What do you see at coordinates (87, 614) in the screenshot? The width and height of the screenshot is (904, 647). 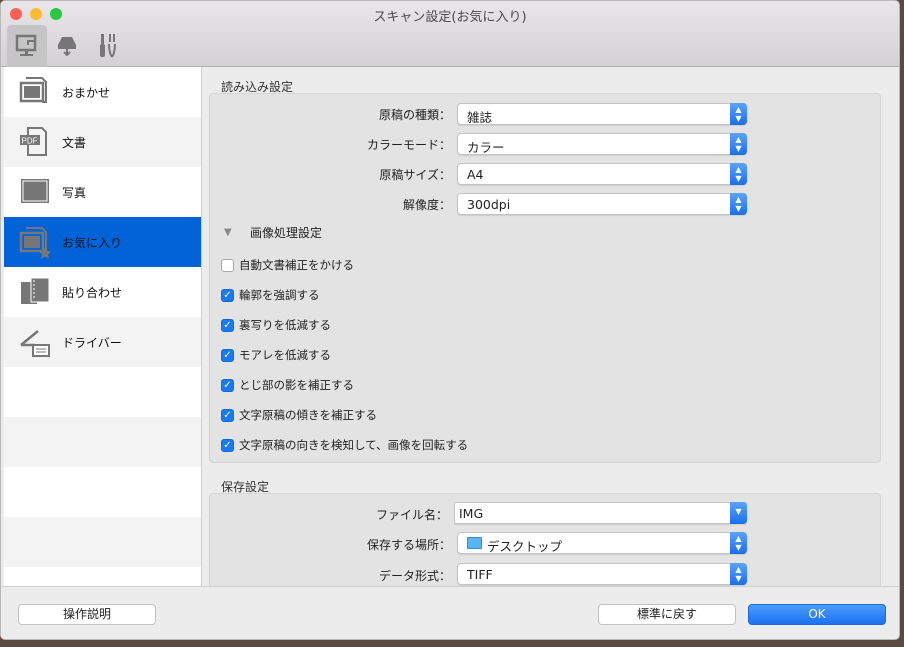 I see `help-button: 操作説明` at bounding box center [87, 614].